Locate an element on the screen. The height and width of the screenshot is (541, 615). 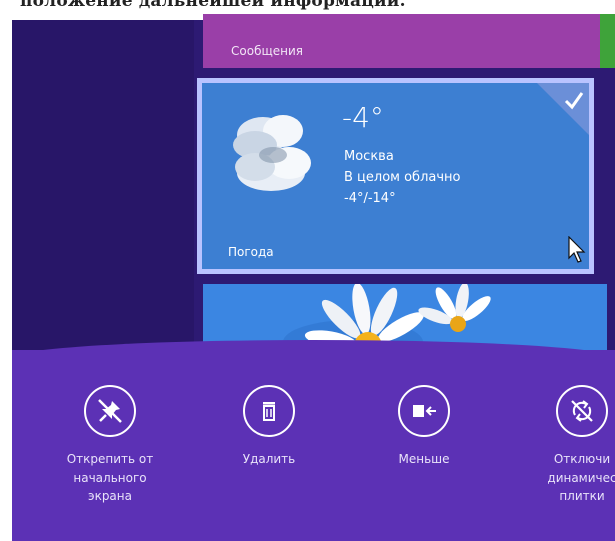
live-tile-off-icon is located at coordinates (582, 411).